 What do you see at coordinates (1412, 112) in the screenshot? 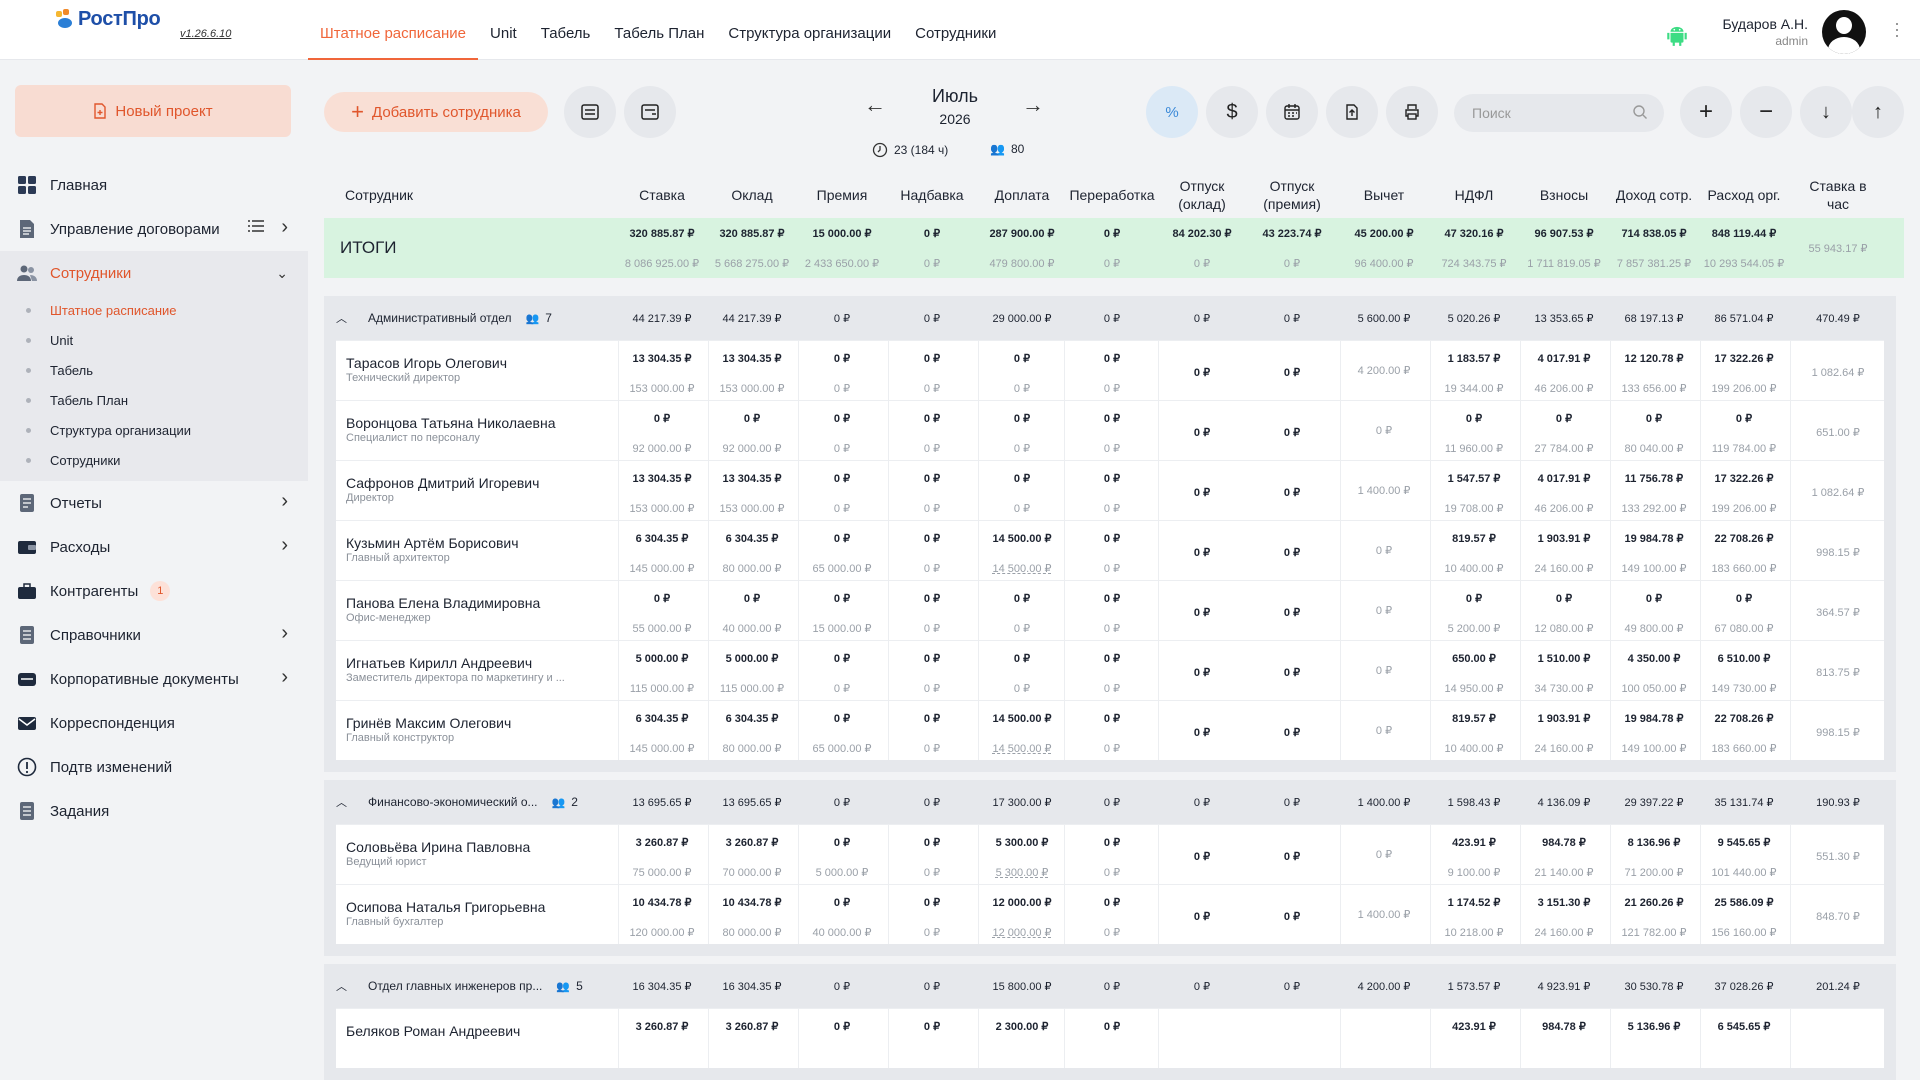
I see `print-button` at bounding box center [1412, 112].